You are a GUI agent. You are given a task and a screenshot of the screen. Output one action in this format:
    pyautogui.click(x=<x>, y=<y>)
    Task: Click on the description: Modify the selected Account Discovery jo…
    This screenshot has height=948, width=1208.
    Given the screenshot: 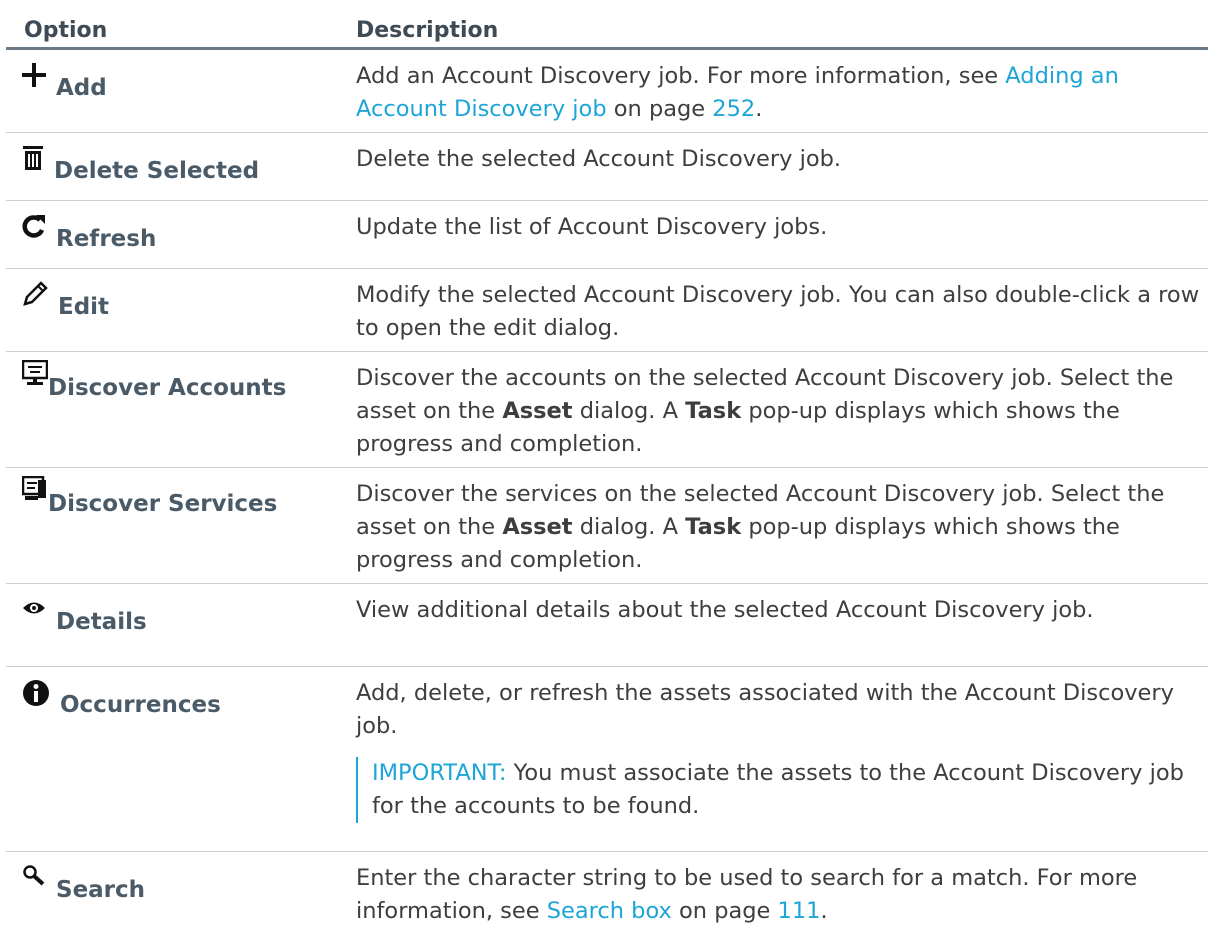 What is the action you would take?
    pyautogui.click(x=778, y=311)
    